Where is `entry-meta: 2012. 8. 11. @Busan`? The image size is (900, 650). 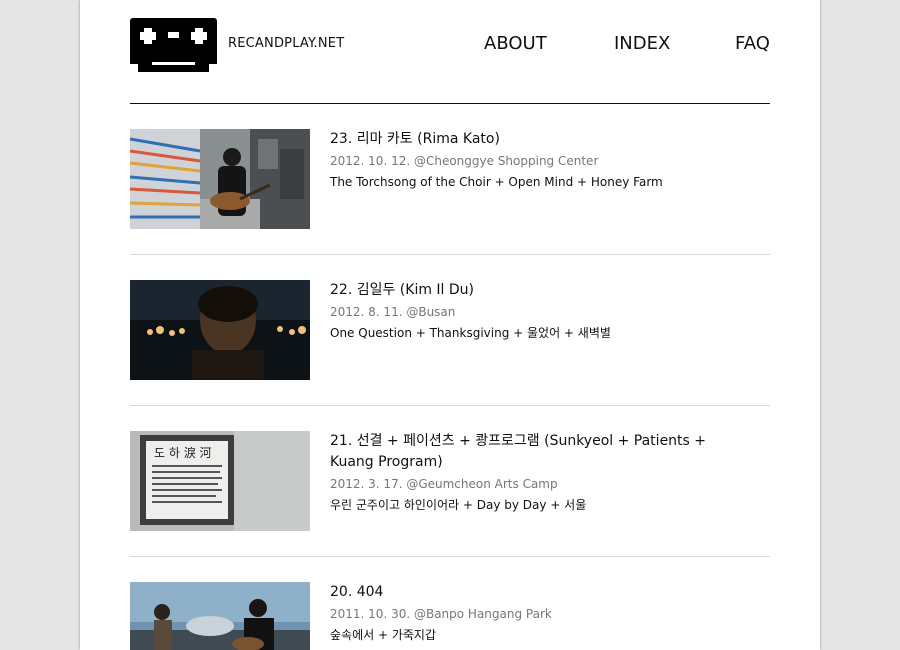
entry-meta: 2012. 8. 11. @Busan is located at coordinates (393, 312).